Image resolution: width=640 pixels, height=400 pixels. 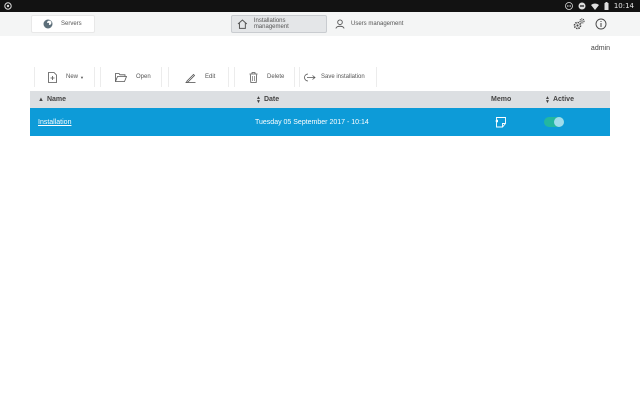 I want to click on save-installation-button: Save installation, so click(x=338, y=77).